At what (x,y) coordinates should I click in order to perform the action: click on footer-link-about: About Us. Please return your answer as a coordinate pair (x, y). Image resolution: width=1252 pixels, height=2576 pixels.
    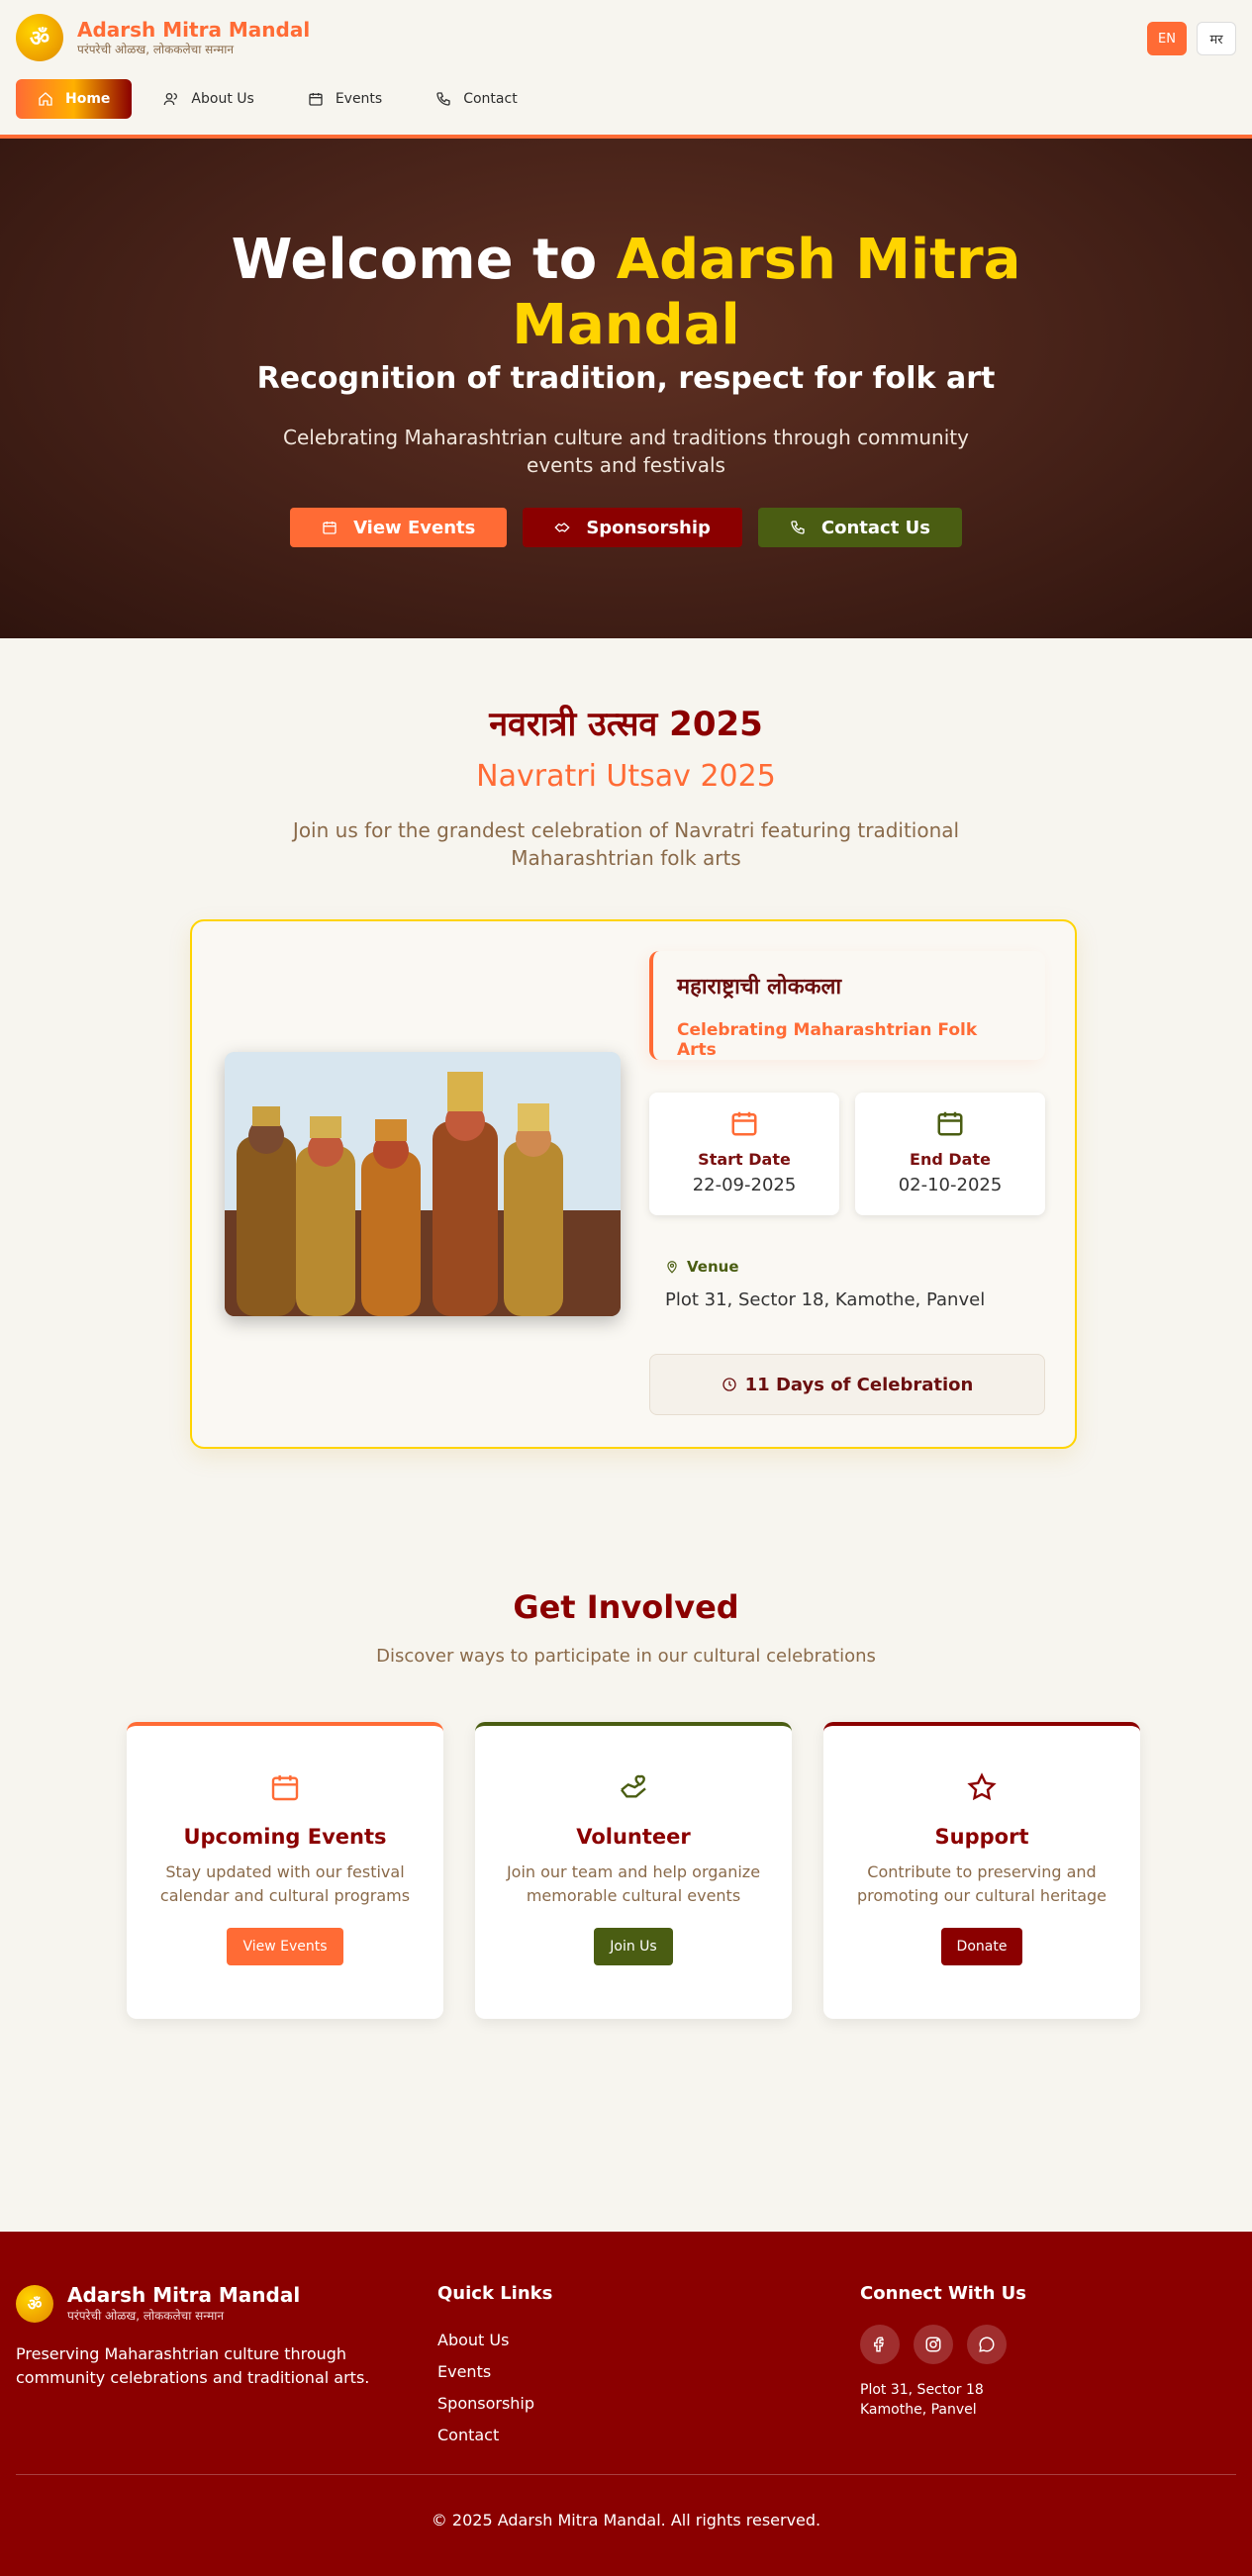
    Looking at the image, I should click on (486, 2340).